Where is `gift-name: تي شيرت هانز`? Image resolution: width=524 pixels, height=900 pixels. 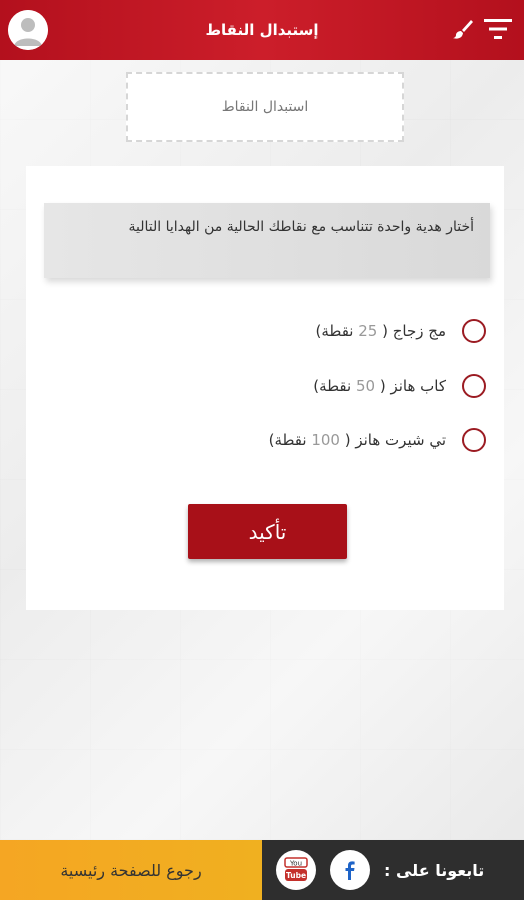
gift-name: تي شيرت هانز is located at coordinates (400, 440).